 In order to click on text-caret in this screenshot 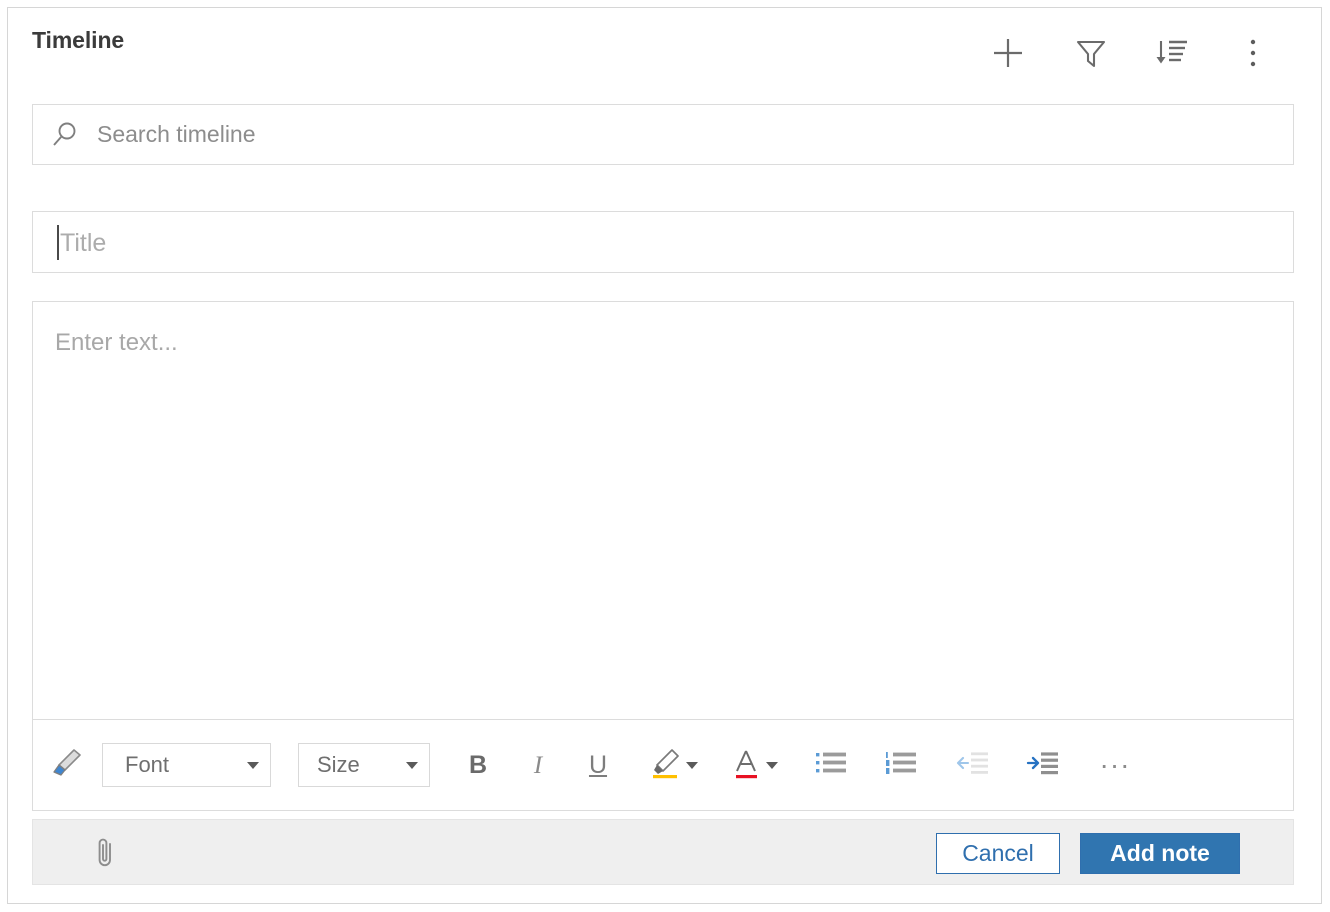, I will do `click(58, 242)`.